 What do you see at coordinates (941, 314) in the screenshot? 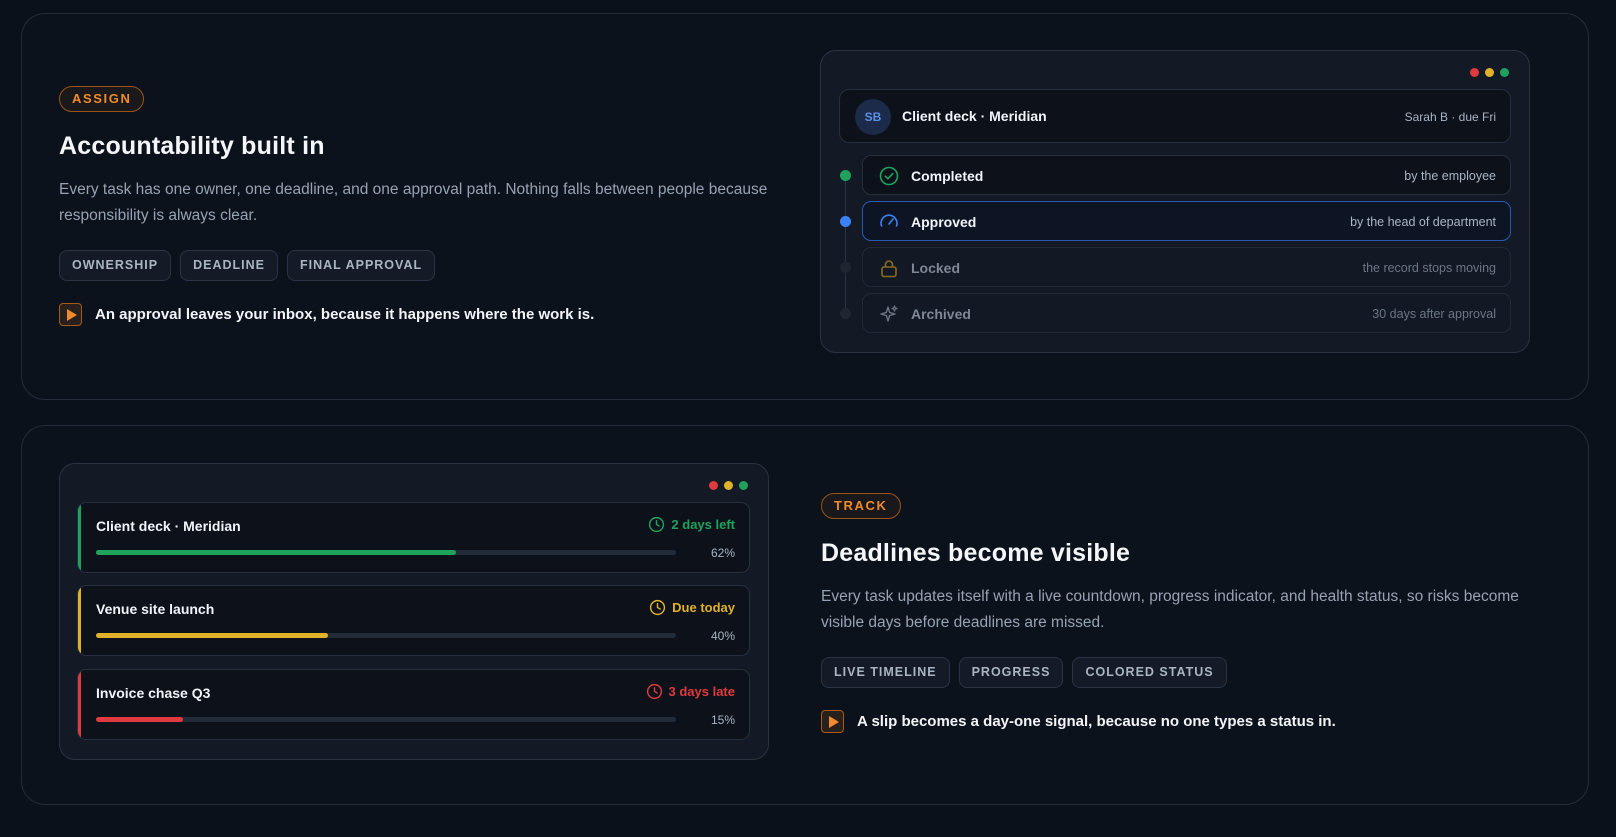
I see `step-label: Archived` at bounding box center [941, 314].